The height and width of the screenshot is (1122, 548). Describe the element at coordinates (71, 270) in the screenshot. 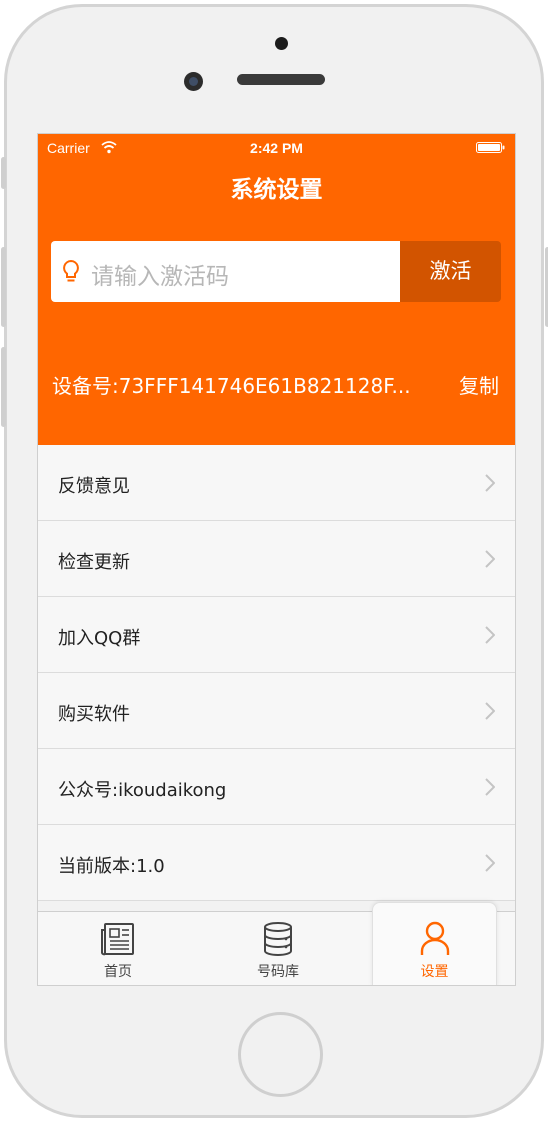

I see `lightbulb-icon` at that location.